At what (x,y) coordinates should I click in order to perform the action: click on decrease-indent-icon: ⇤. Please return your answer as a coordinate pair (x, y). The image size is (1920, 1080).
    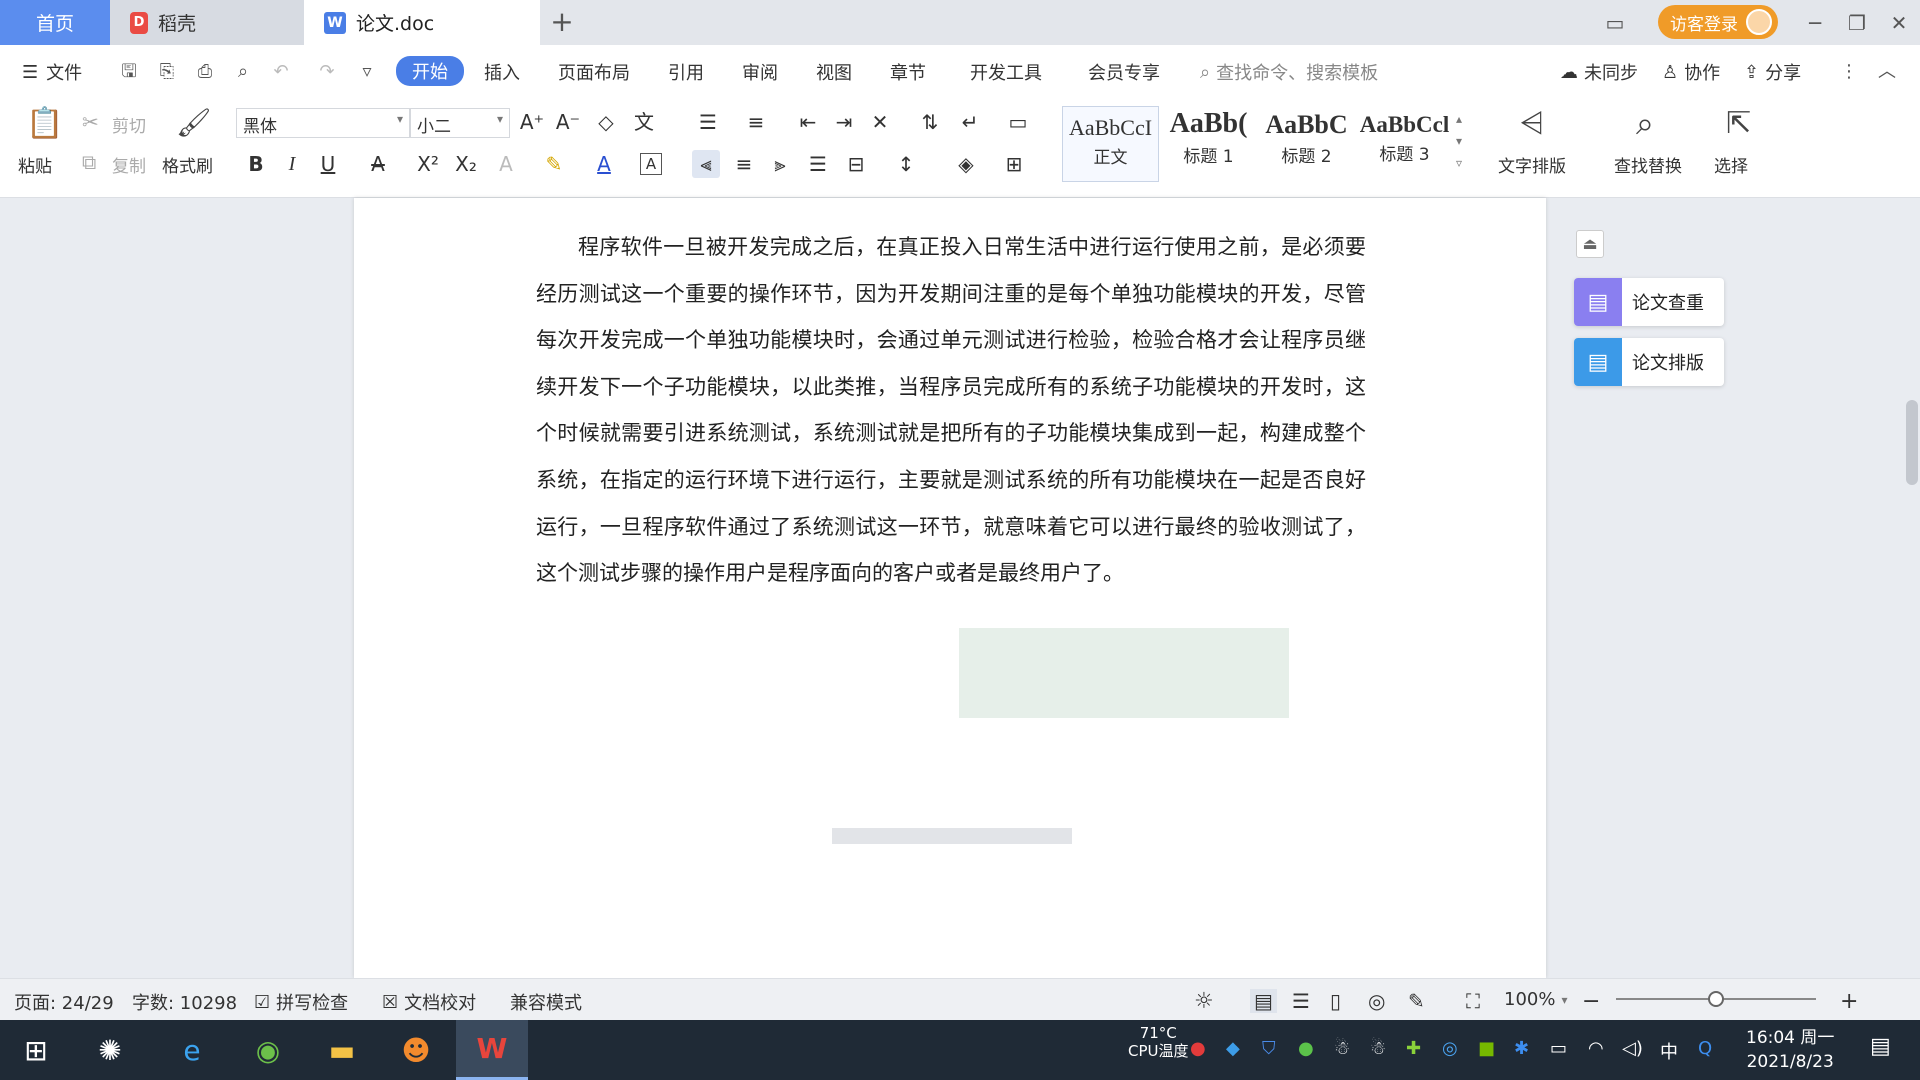
    Looking at the image, I should click on (808, 122).